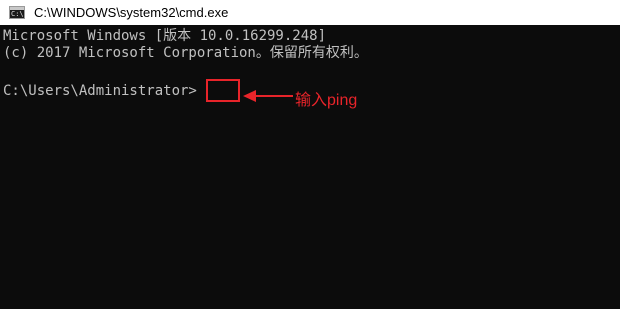 This screenshot has width=620, height=309. What do you see at coordinates (310, 12) in the screenshot?
I see `title-bar: C:\ C:\WINDOWS\system32\cmd.exe` at bounding box center [310, 12].